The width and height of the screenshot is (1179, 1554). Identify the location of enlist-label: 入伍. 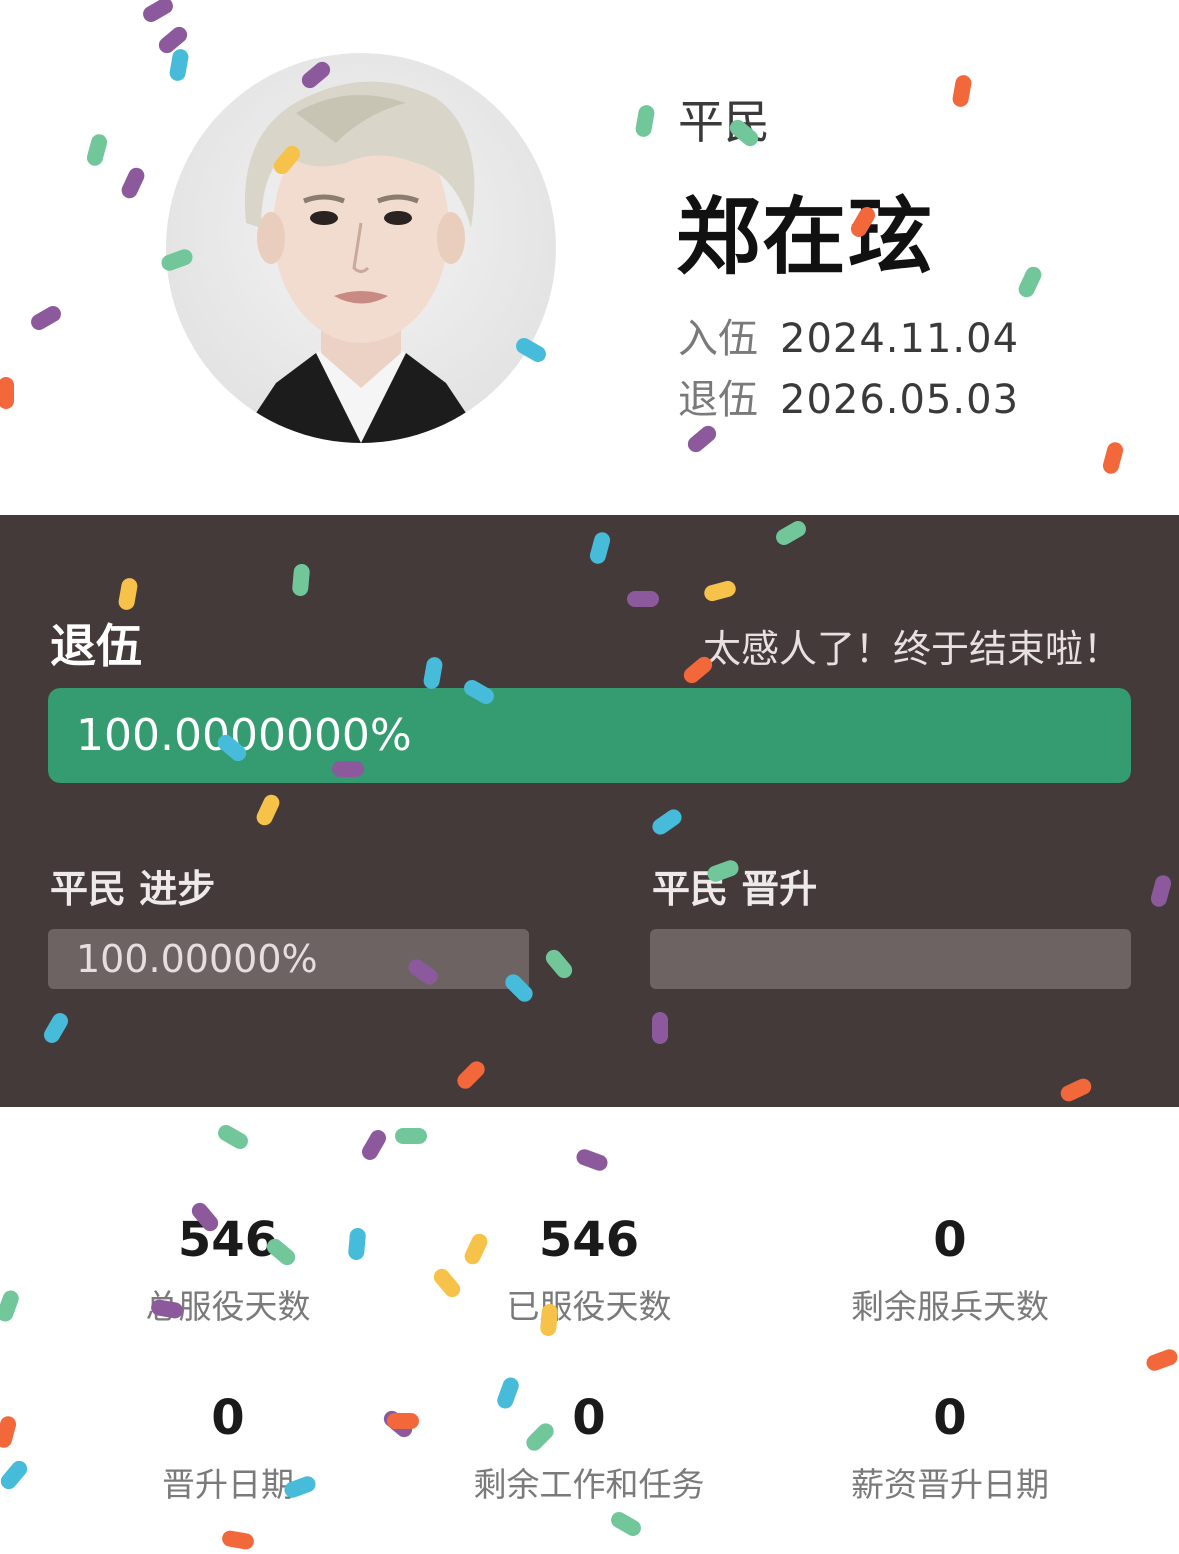
(718, 339).